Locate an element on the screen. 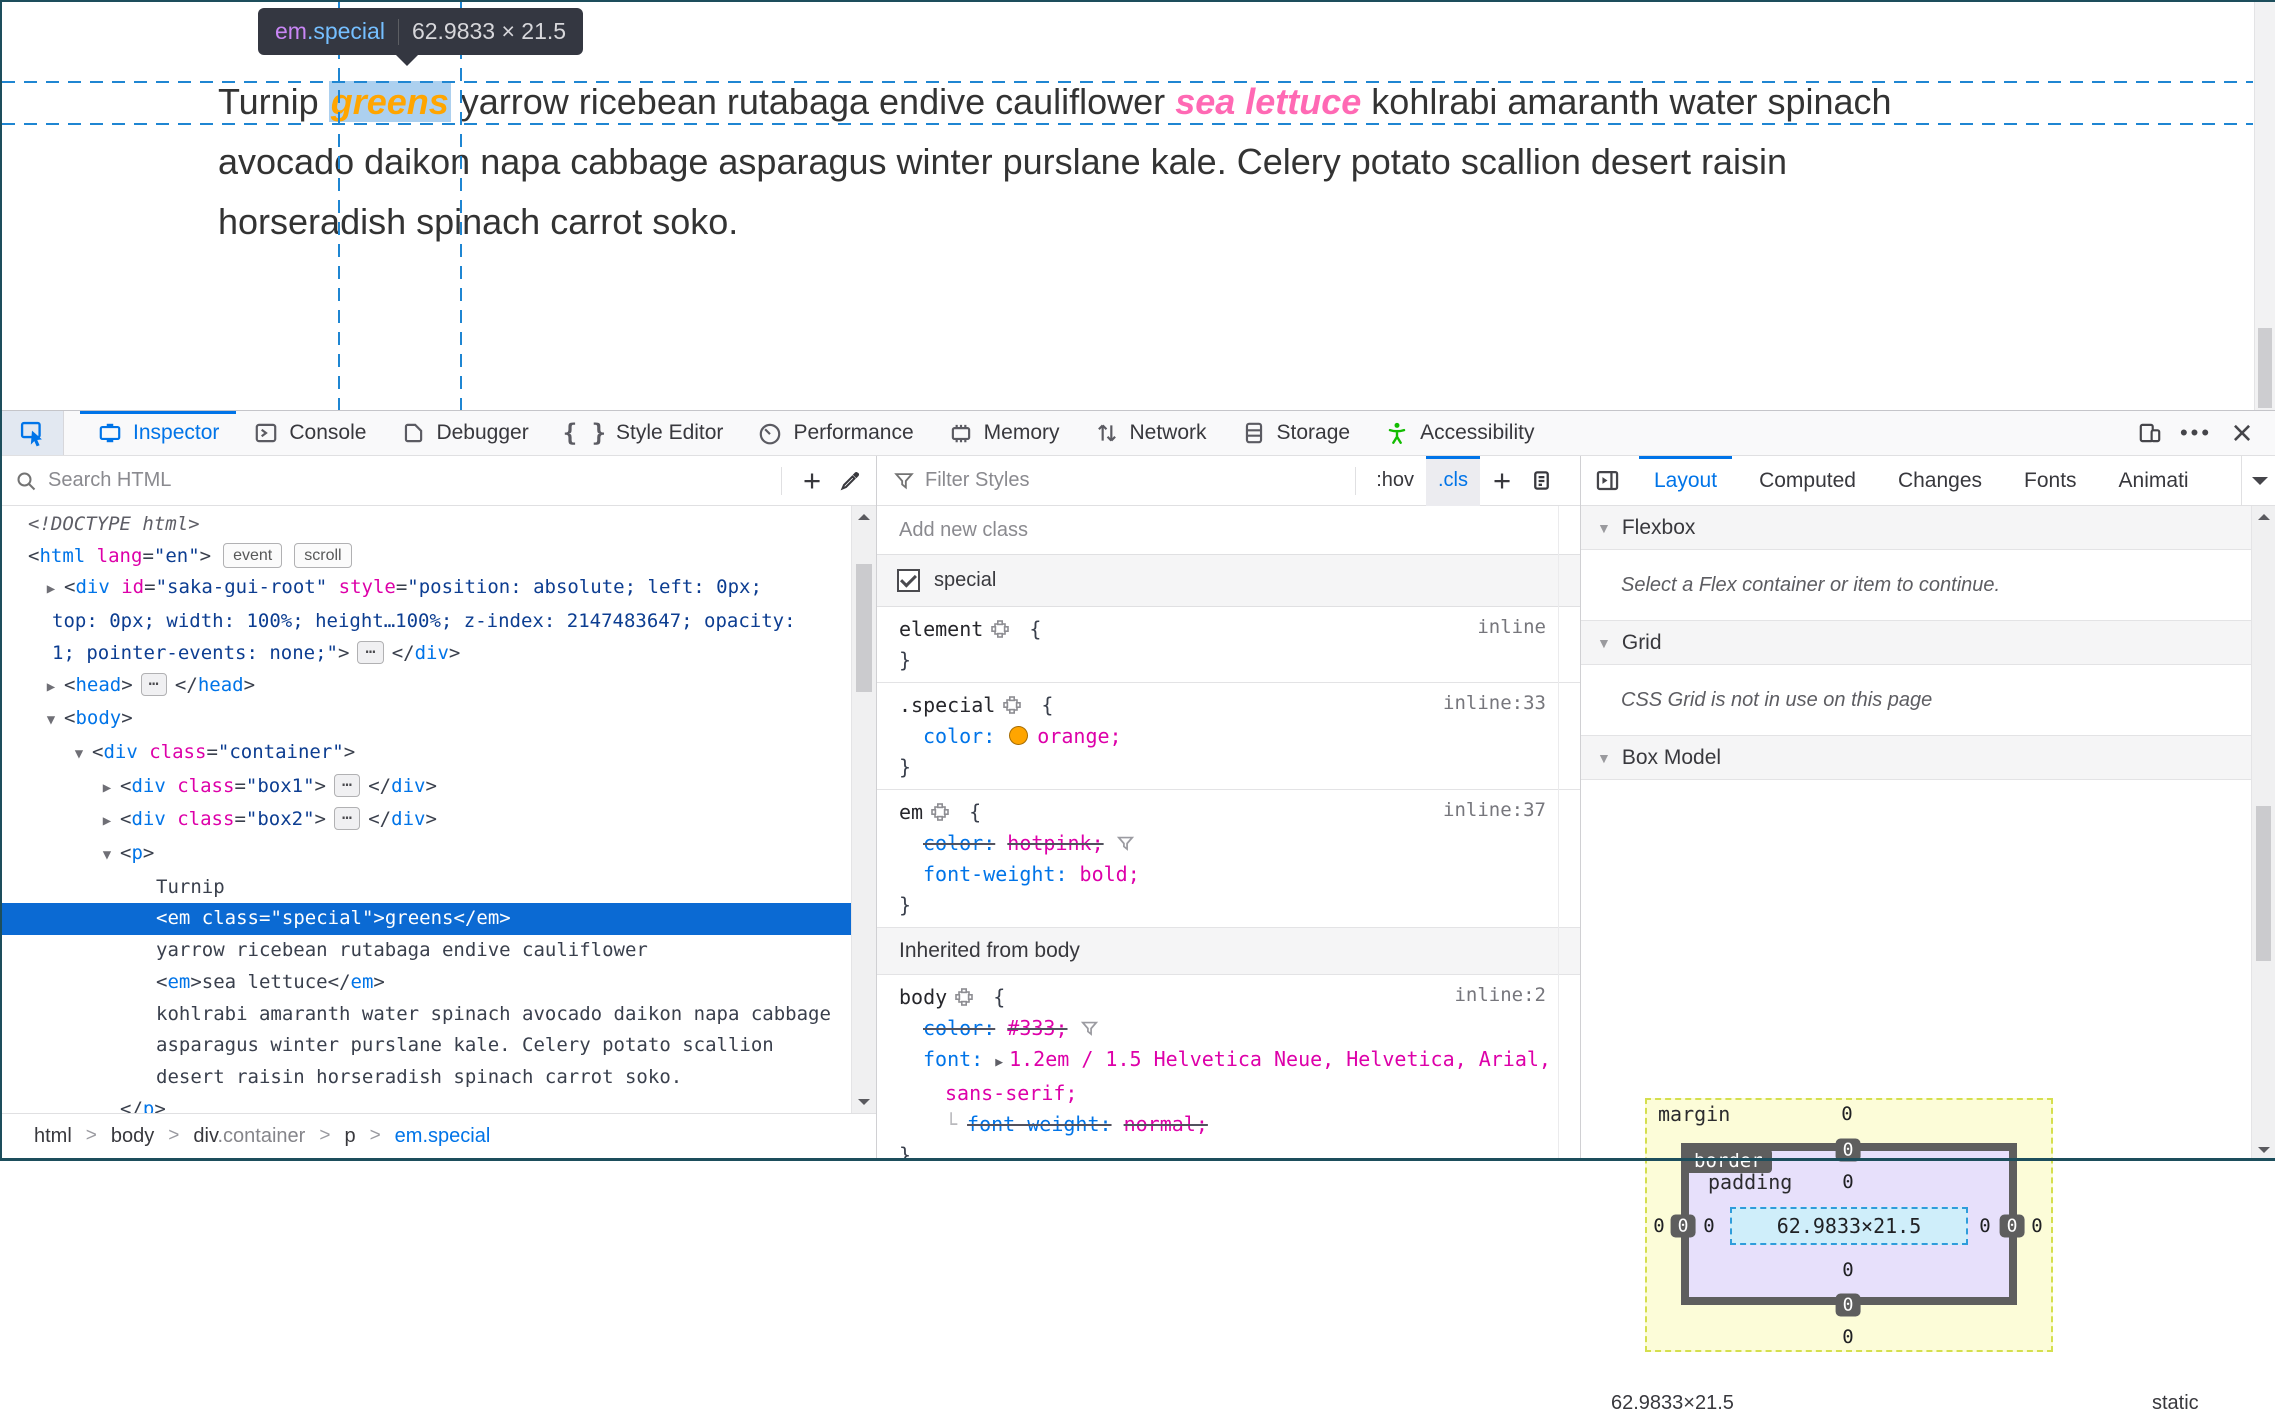 The image size is (2275, 1415). boxmodel-section-header: ▼ Box Model is located at coordinates (1928, 758).